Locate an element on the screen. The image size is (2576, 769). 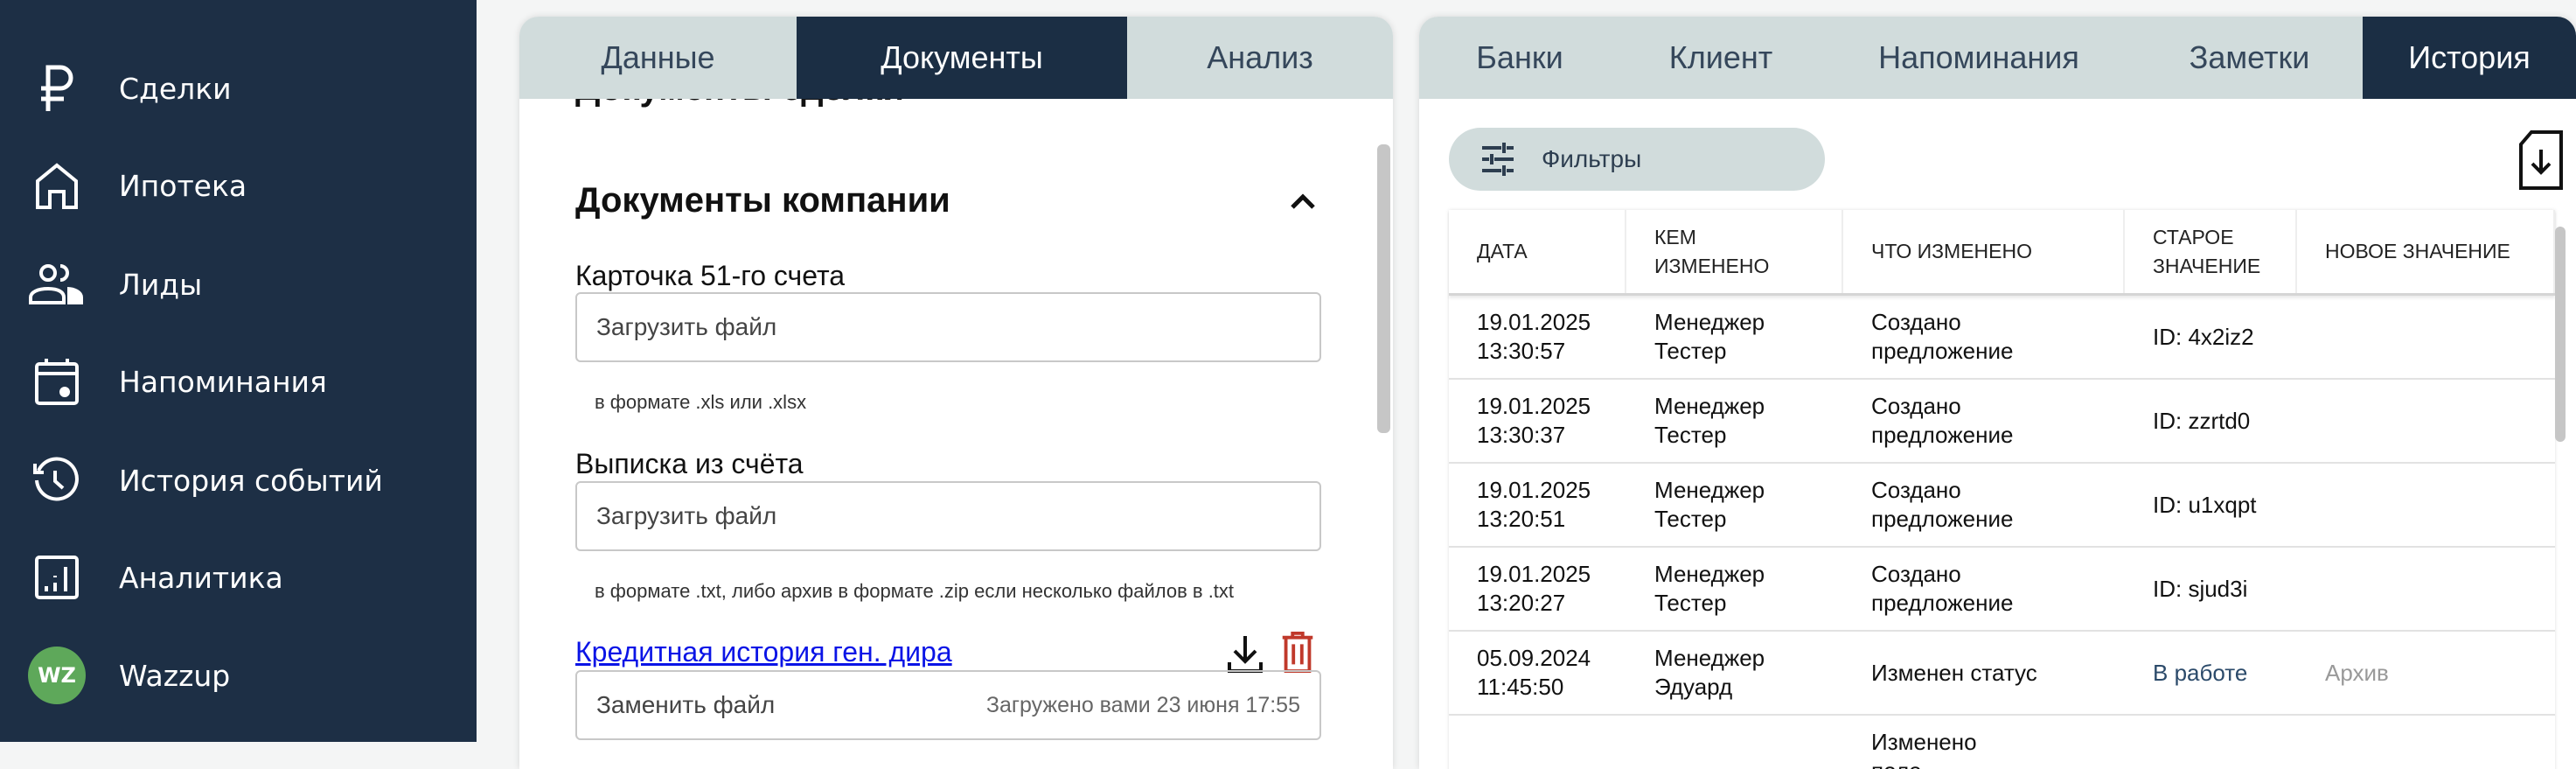
cell-old-value: ID: zzrtd0 is located at coordinates (2202, 420).